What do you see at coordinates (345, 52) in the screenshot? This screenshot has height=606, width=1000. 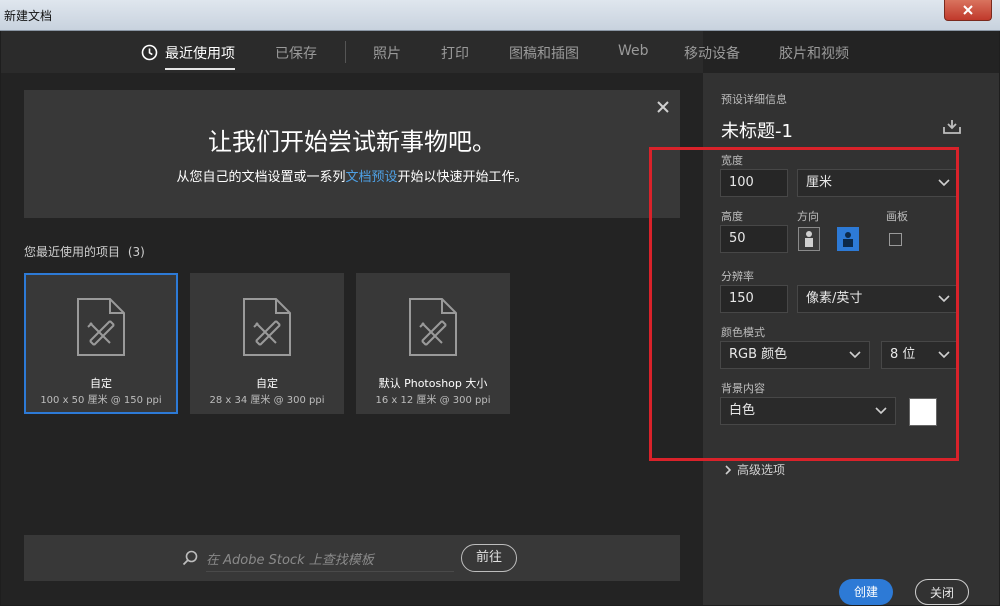 I see `tab-separator` at bounding box center [345, 52].